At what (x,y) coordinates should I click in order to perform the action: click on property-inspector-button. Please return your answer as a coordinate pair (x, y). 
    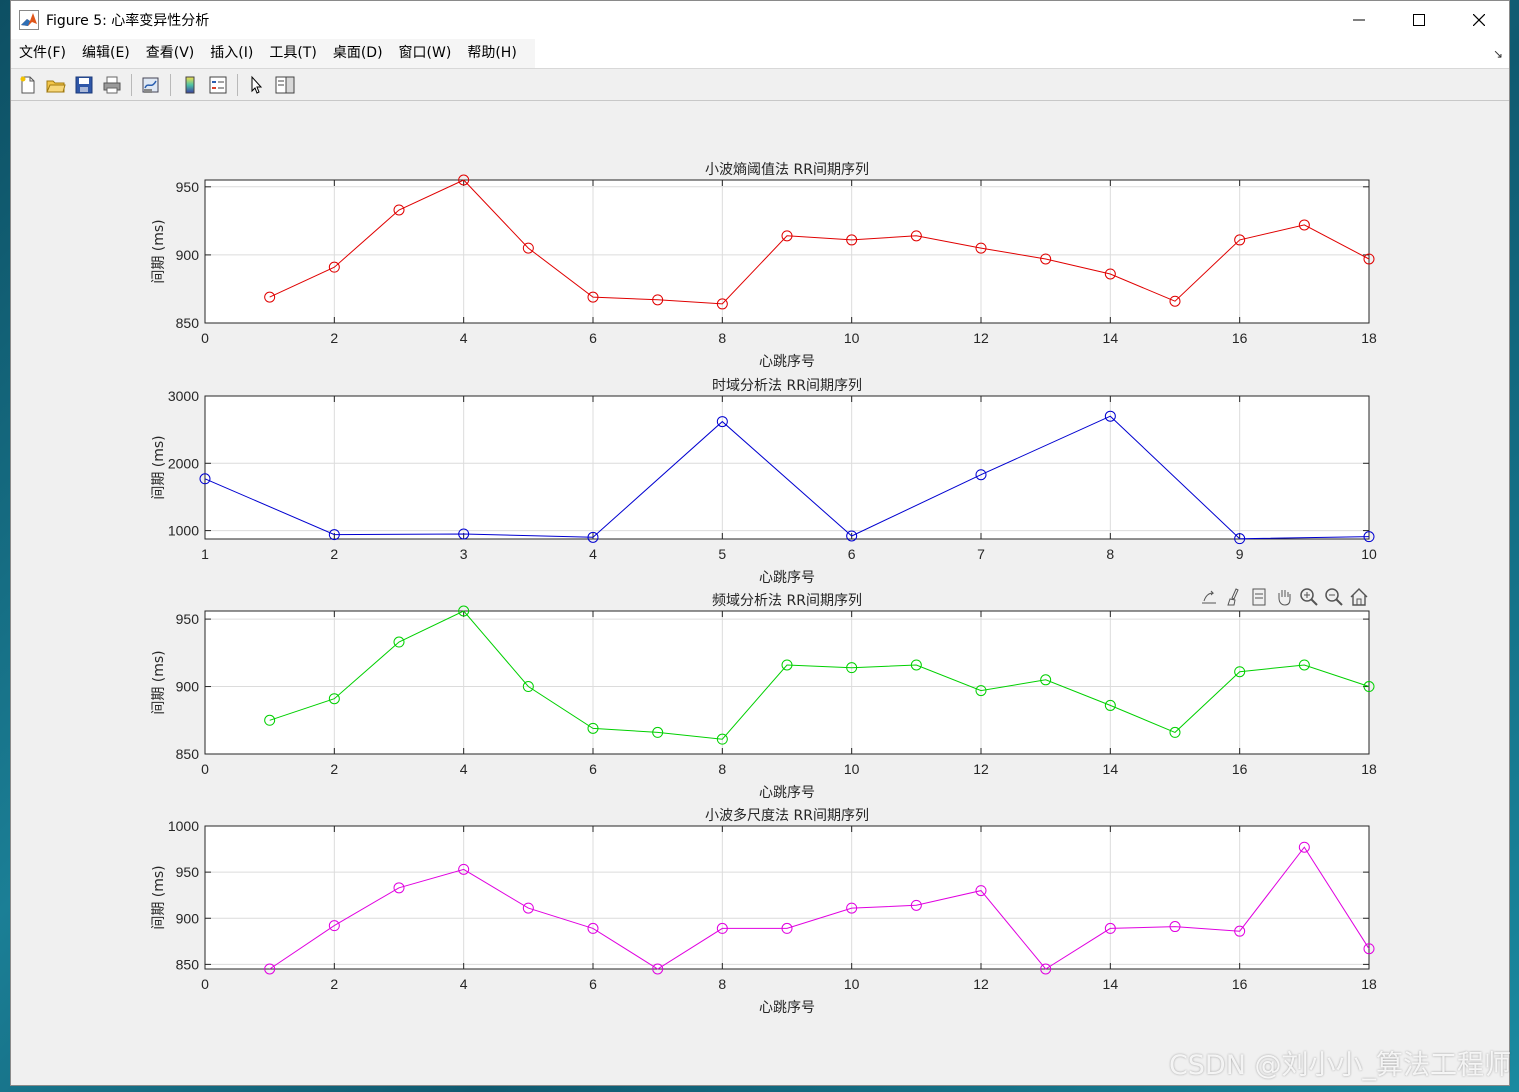
    Looking at the image, I should click on (285, 85).